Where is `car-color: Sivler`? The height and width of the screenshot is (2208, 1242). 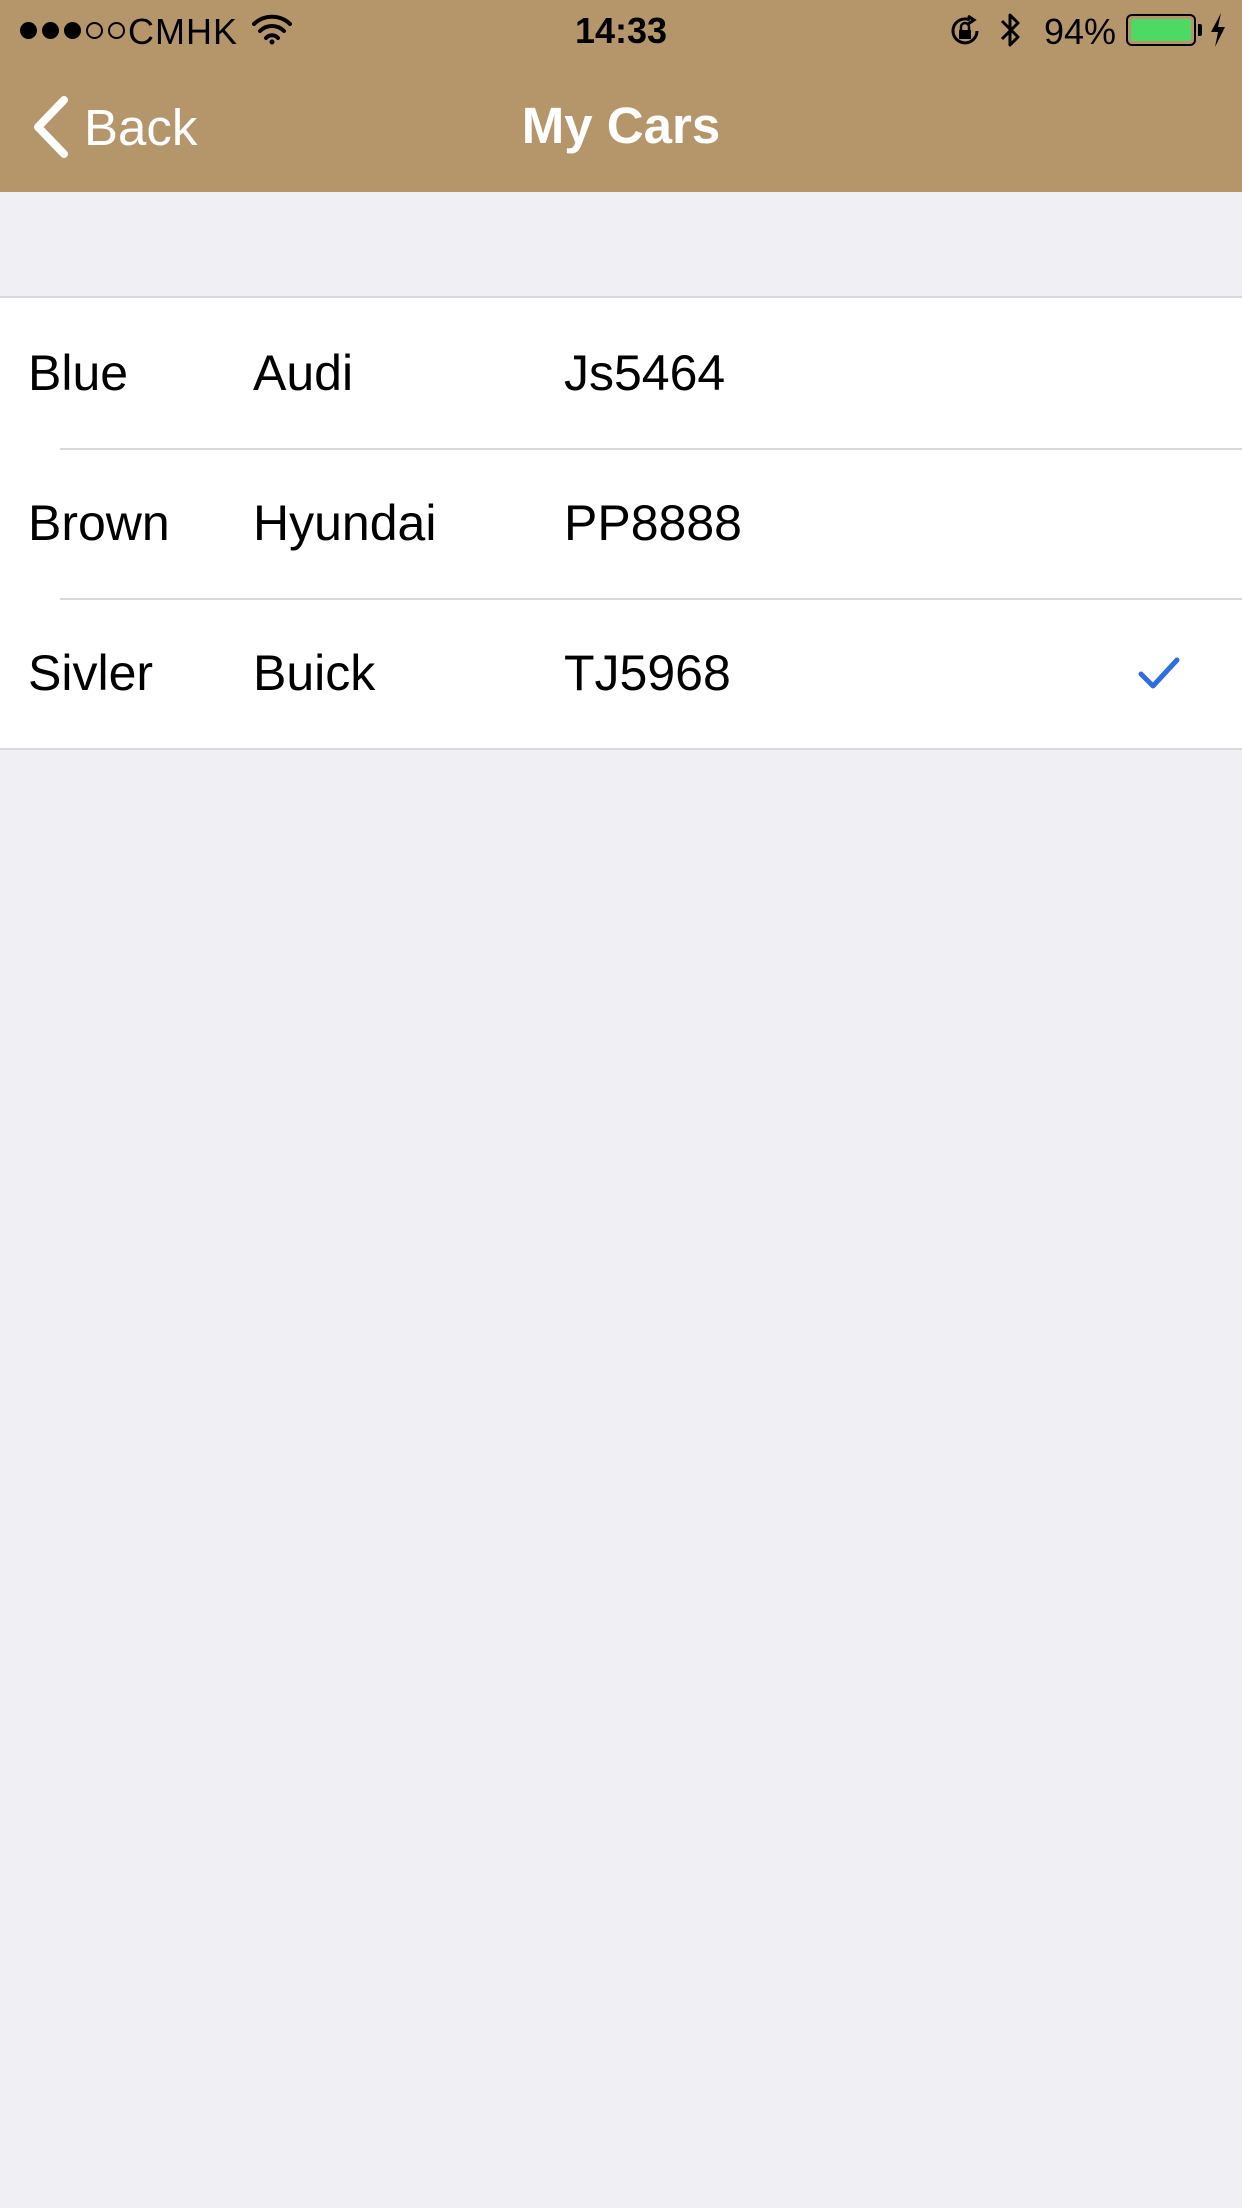
car-color: Sivler is located at coordinates (91, 673).